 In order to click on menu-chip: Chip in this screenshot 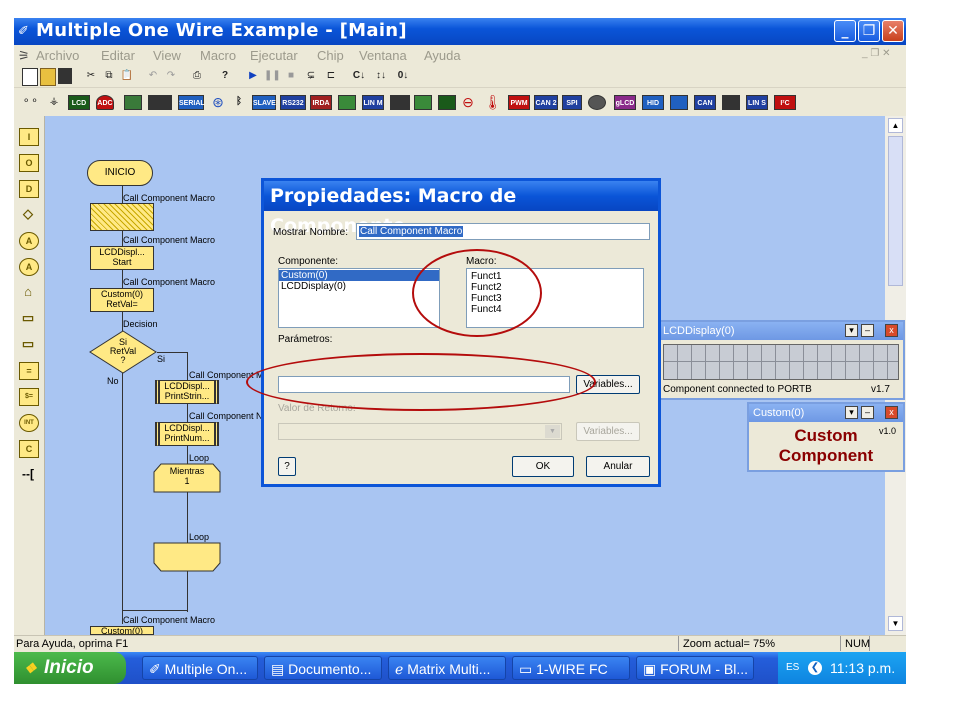, I will do `click(330, 55)`.